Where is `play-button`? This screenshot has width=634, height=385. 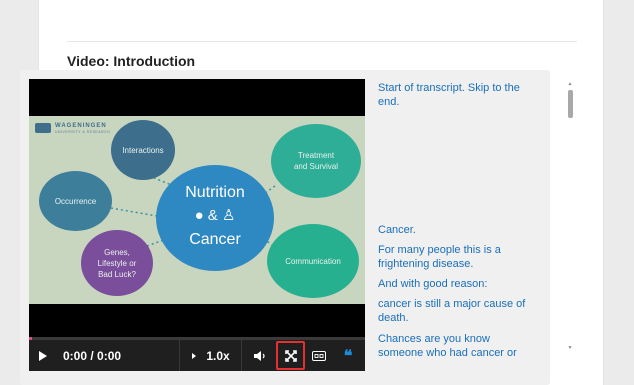
play-button is located at coordinates (43, 355).